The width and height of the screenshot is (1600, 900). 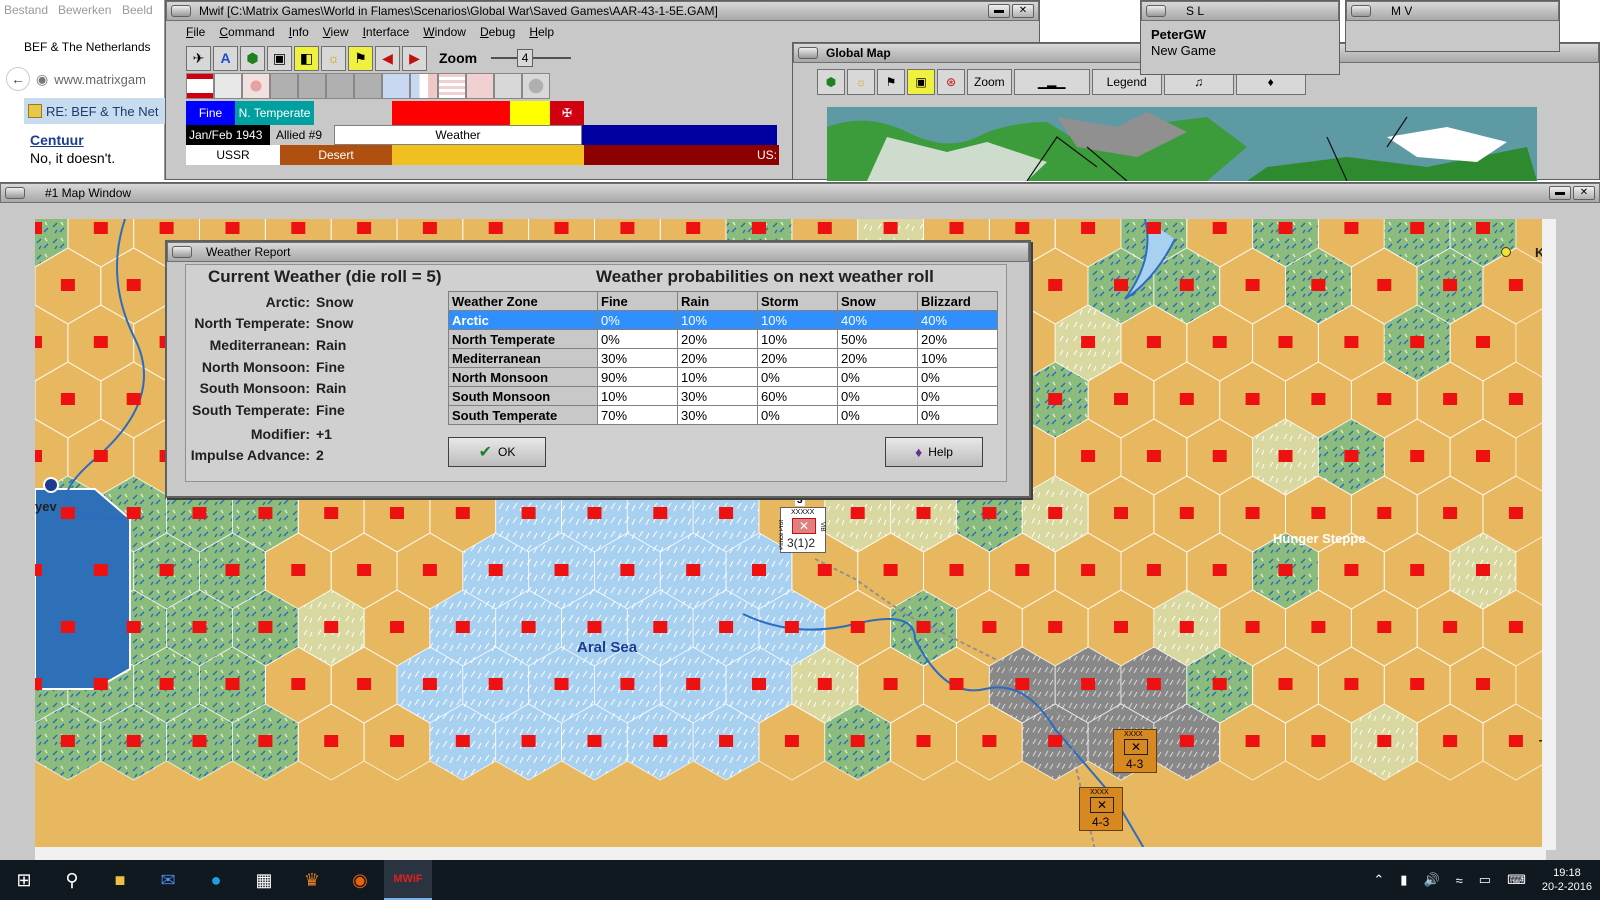 What do you see at coordinates (497, 452) in the screenshot?
I see `ok-button: ✔ OK` at bounding box center [497, 452].